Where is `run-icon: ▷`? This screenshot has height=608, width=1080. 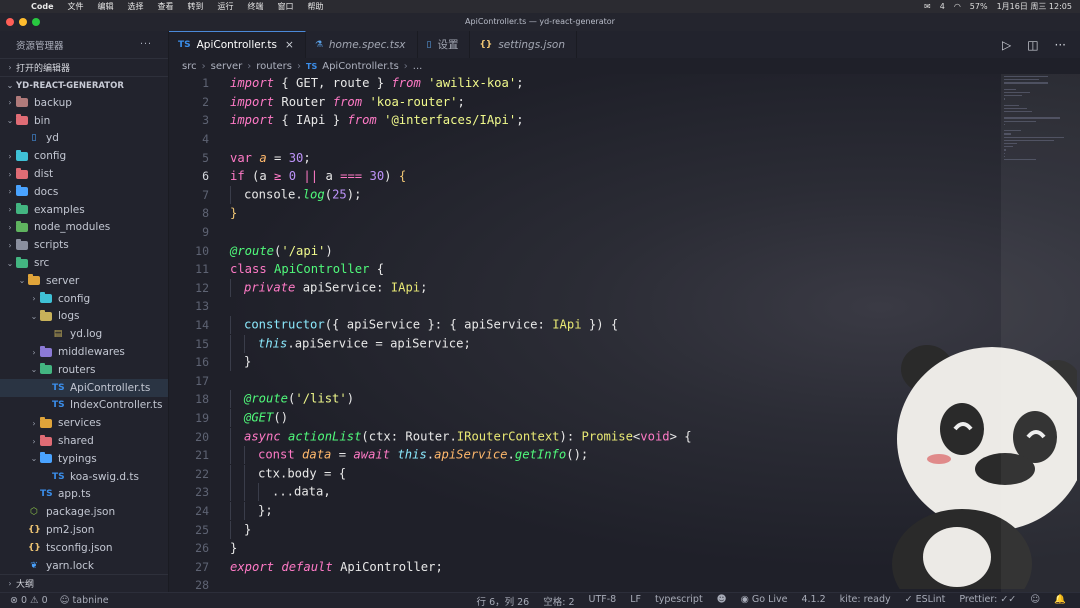 run-icon: ▷ is located at coordinates (1006, 45).